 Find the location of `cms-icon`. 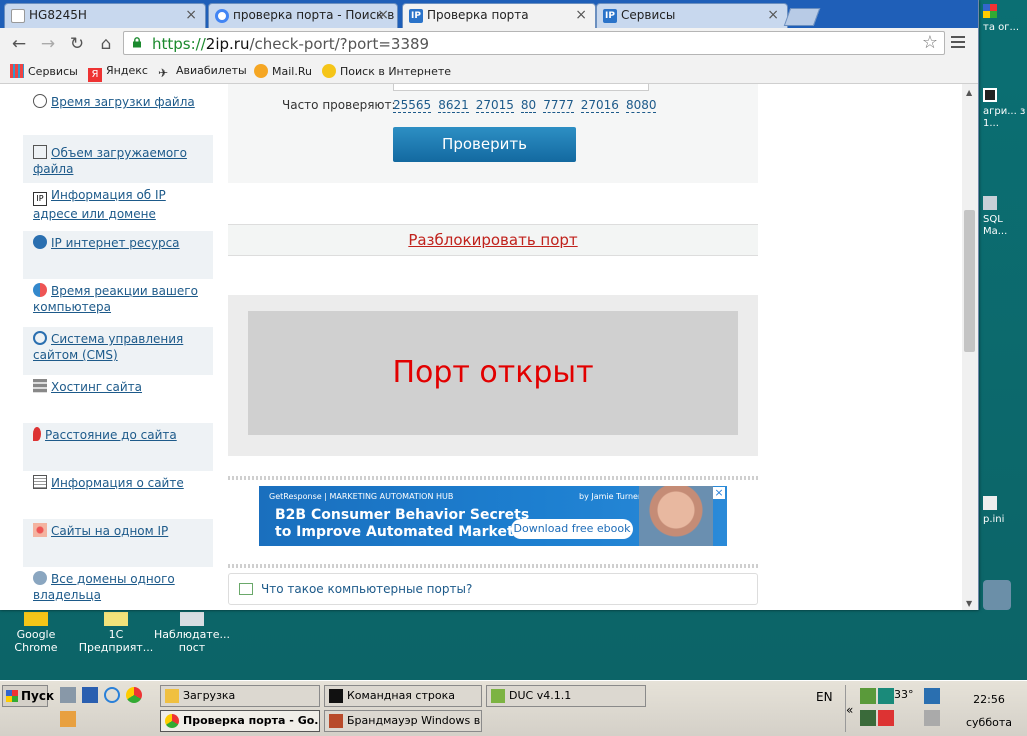

cms-icon is located at coordinates (40, 338).